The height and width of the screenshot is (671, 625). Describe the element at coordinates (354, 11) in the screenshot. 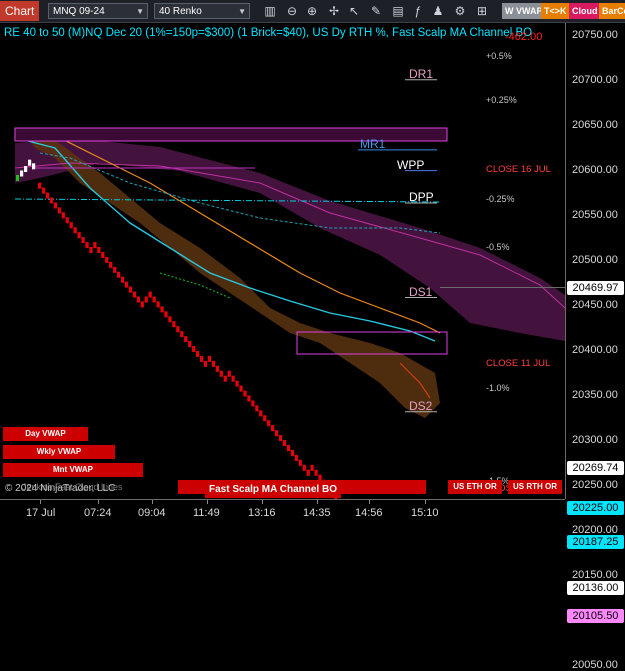

I see `pointer-icon: ↖` at that location.